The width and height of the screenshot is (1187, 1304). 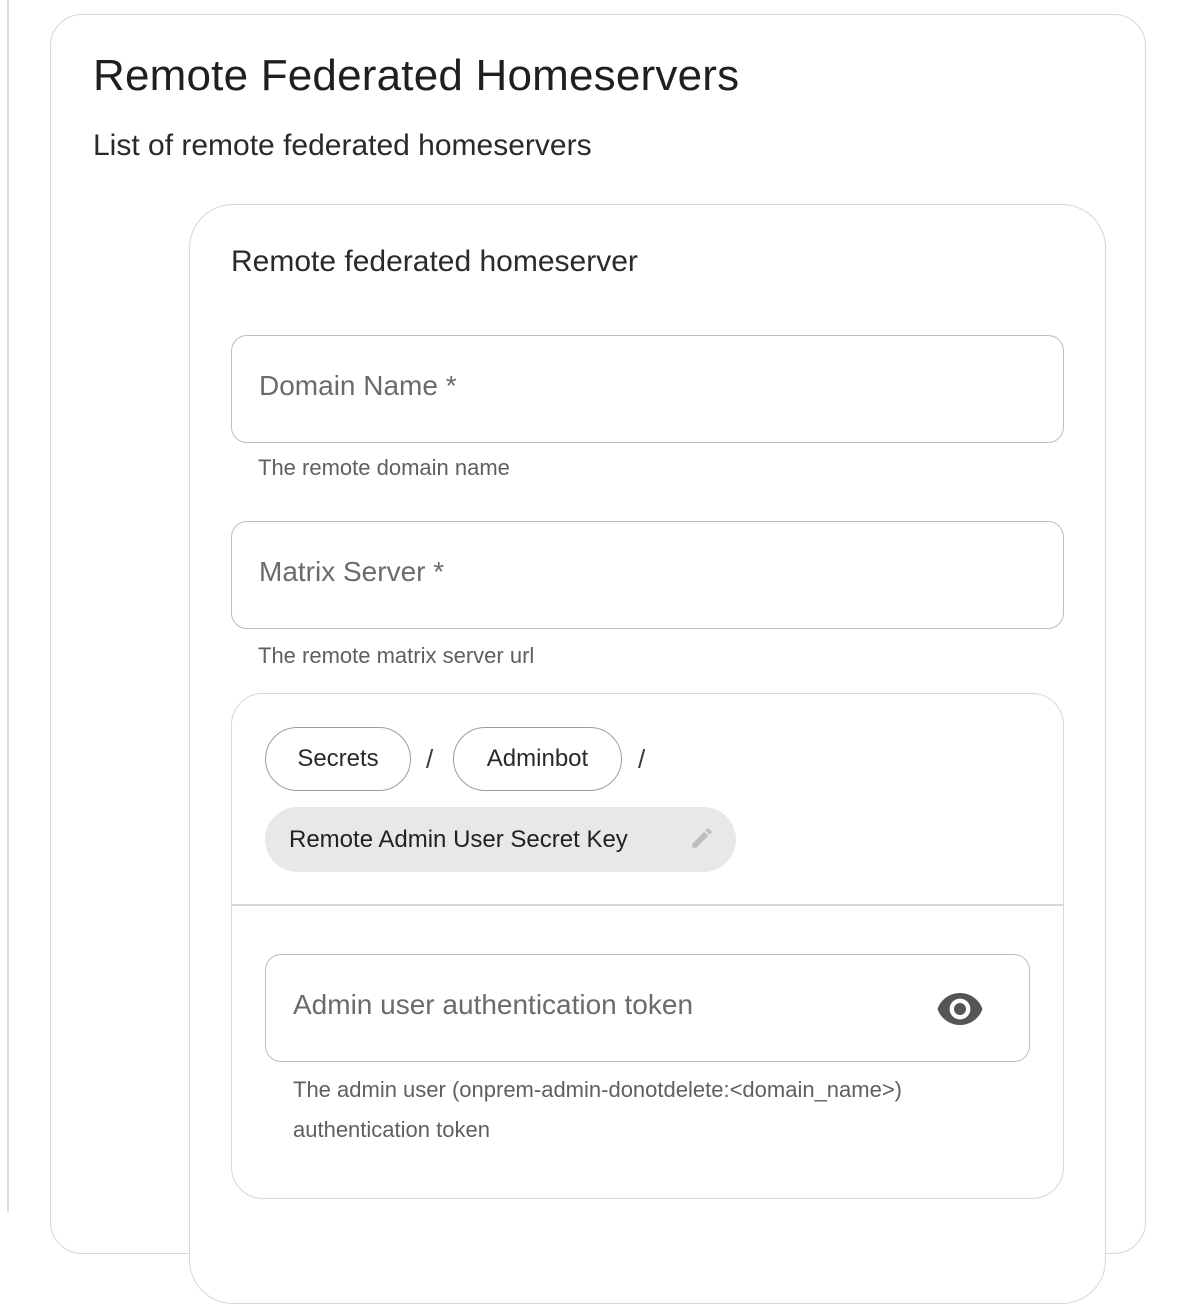 I want to click on domain-name-field: Domain Name *, so click(x=647, y=389).